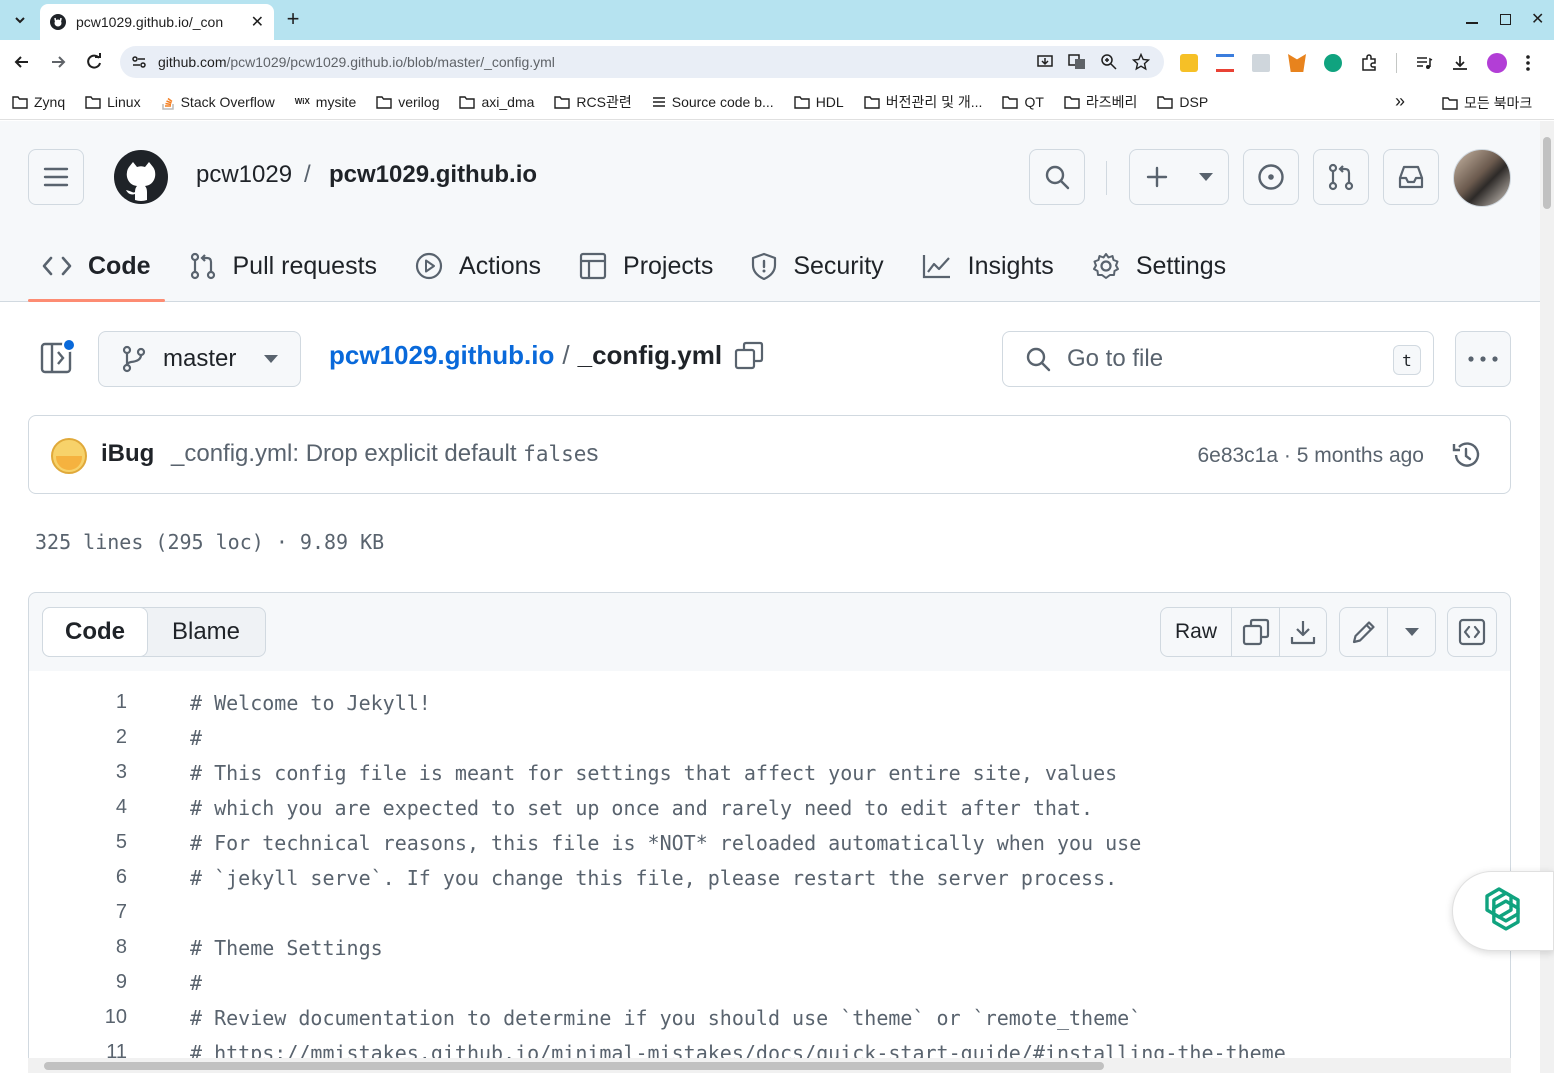  I want to click on translate-icon, so click(1077, 62).